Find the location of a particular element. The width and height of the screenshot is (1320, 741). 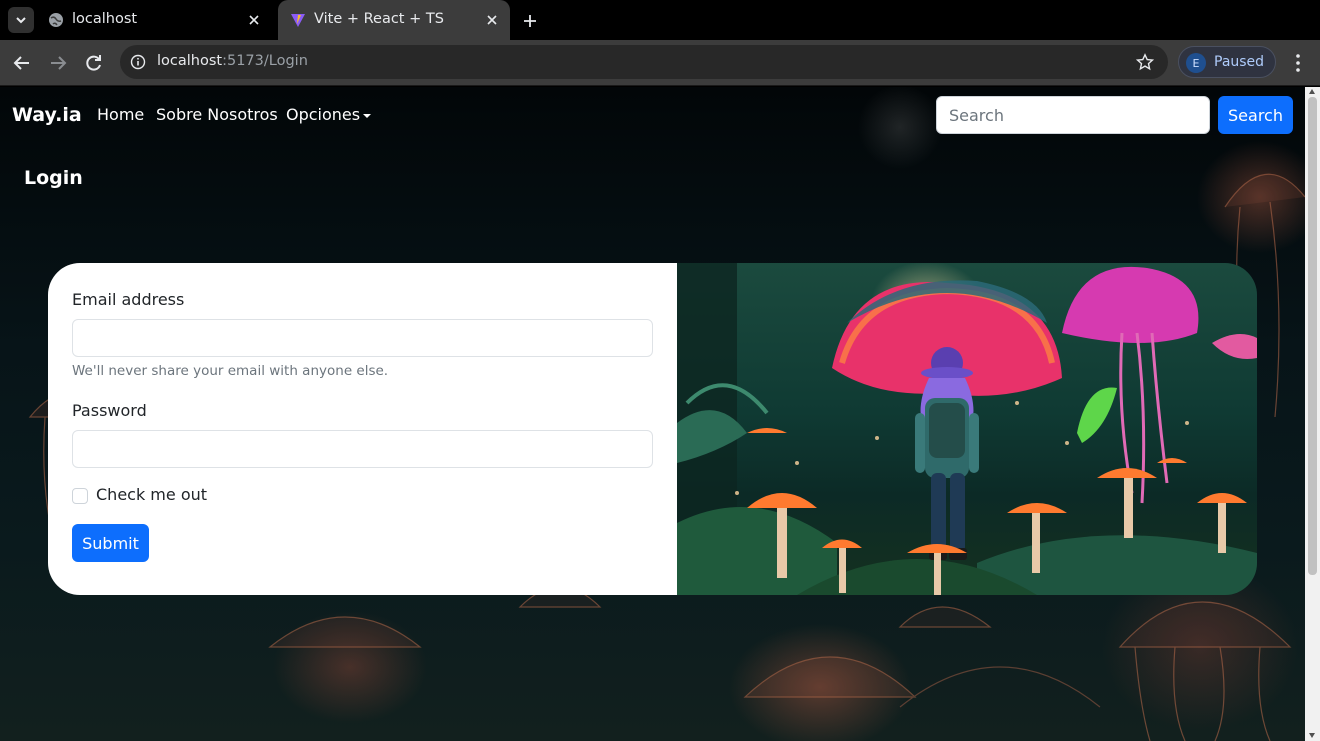

vite-logo-icon is located at coordinates (298, 20).